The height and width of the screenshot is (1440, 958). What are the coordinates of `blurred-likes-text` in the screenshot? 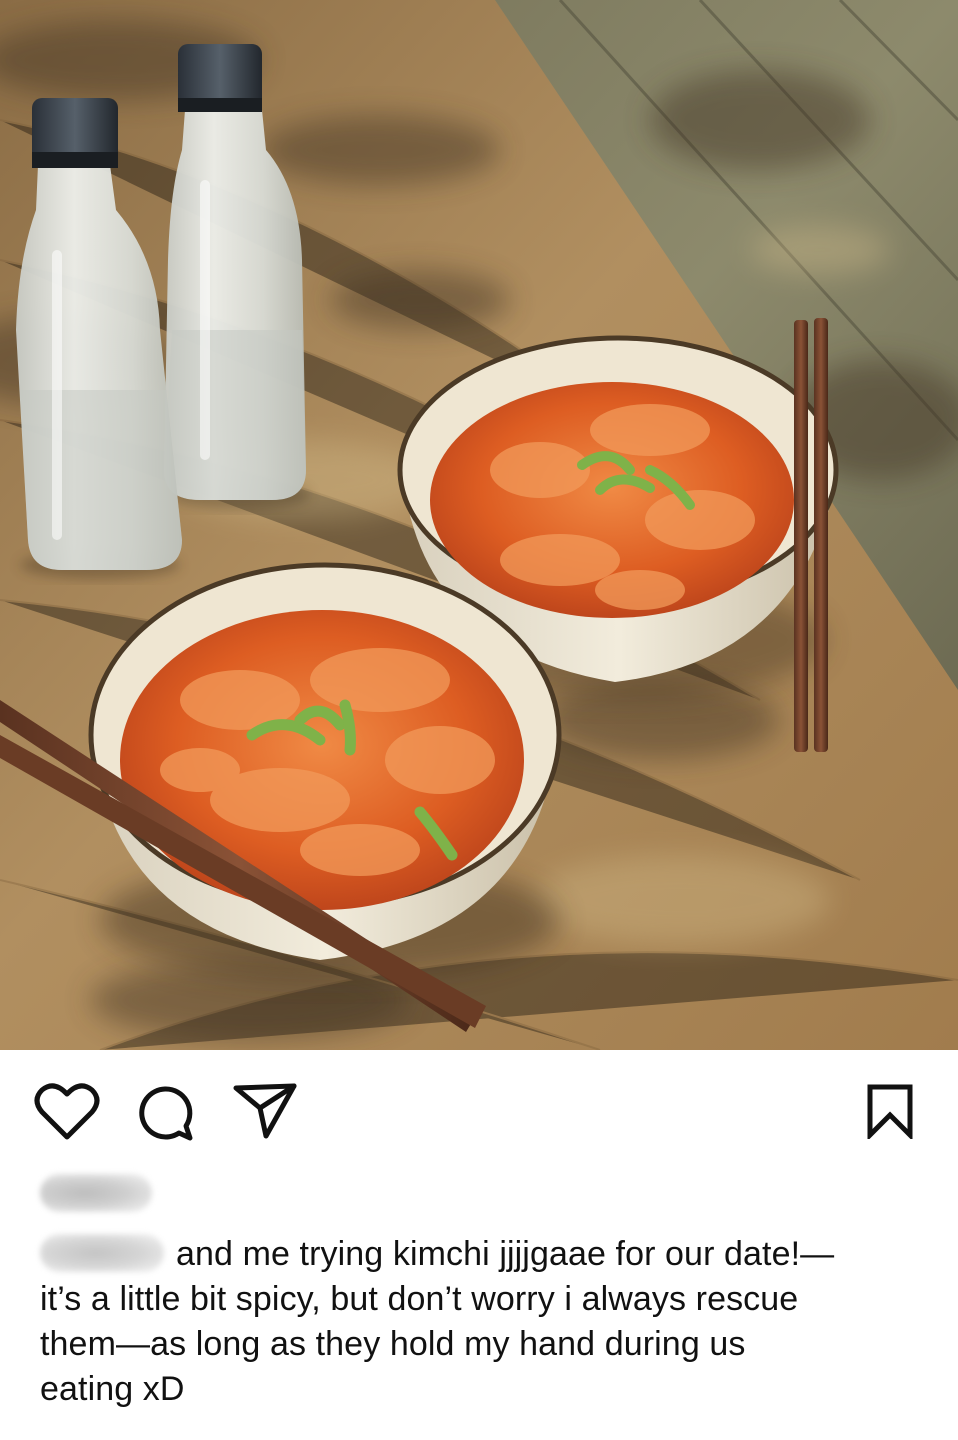 It's located at (96, 1193).